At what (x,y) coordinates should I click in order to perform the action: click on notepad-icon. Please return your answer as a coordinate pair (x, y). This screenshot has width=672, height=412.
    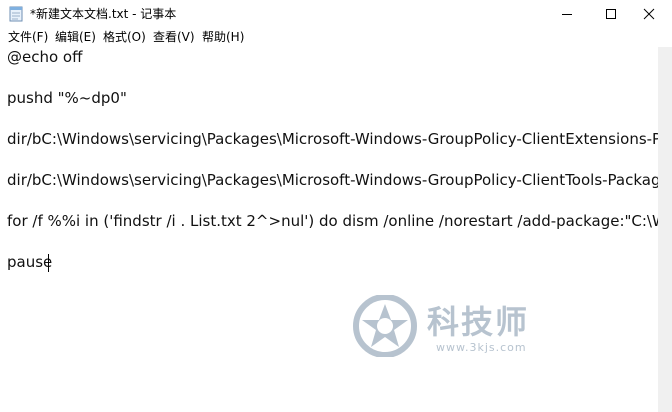
    Looking at the image, I should click on (16, 14).